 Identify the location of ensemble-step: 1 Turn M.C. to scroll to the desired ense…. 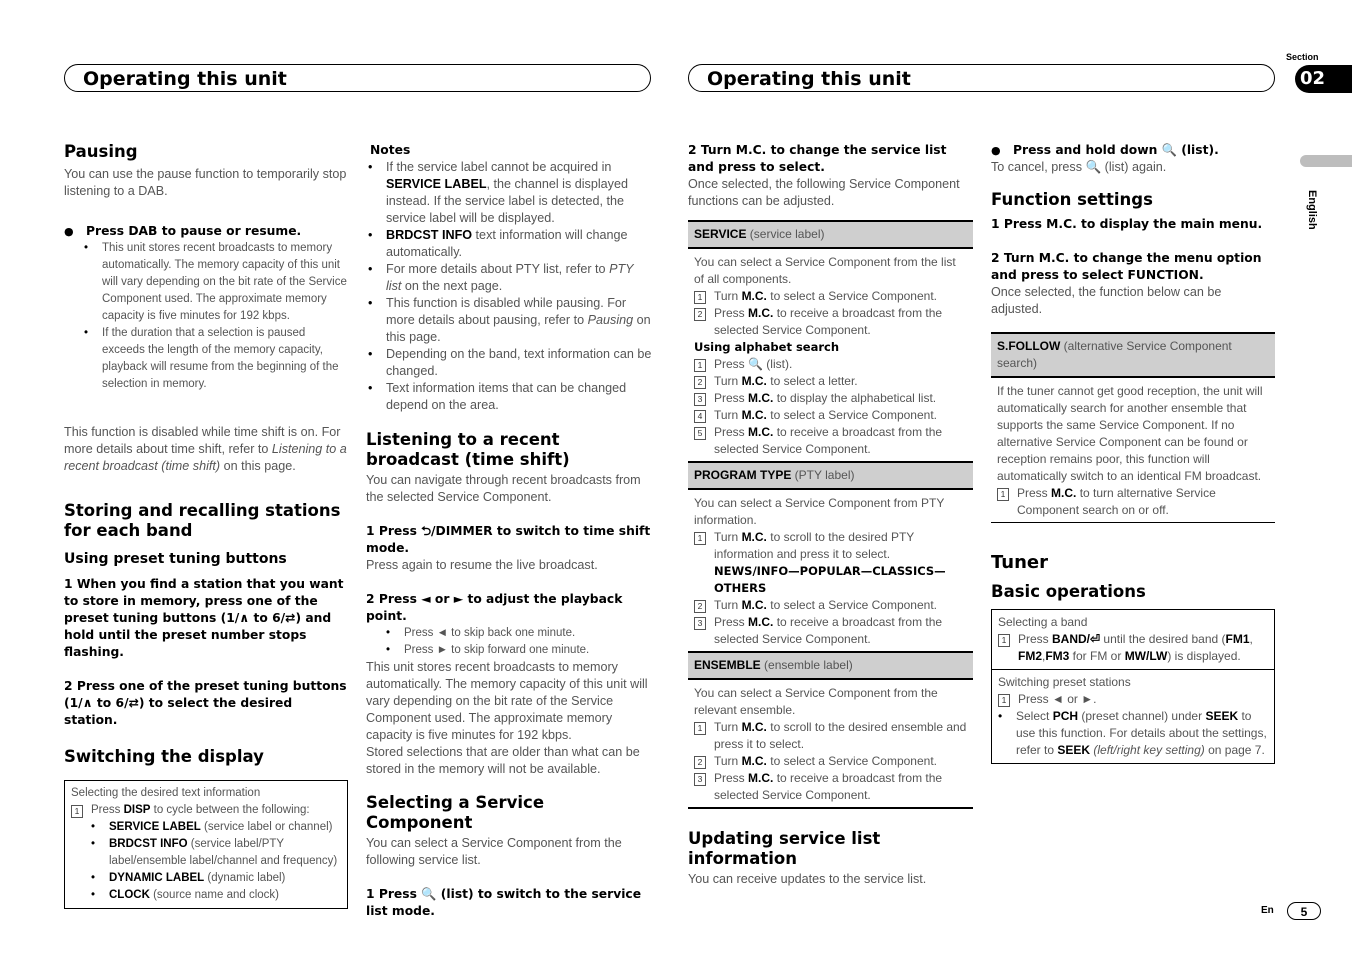
(830, 736).